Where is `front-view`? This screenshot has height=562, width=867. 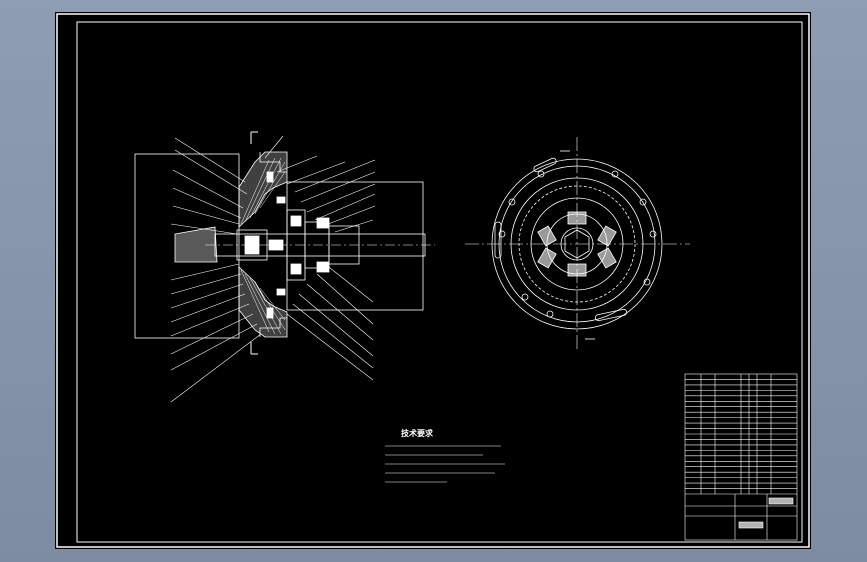 front-view is located at coordinates (577, 244).